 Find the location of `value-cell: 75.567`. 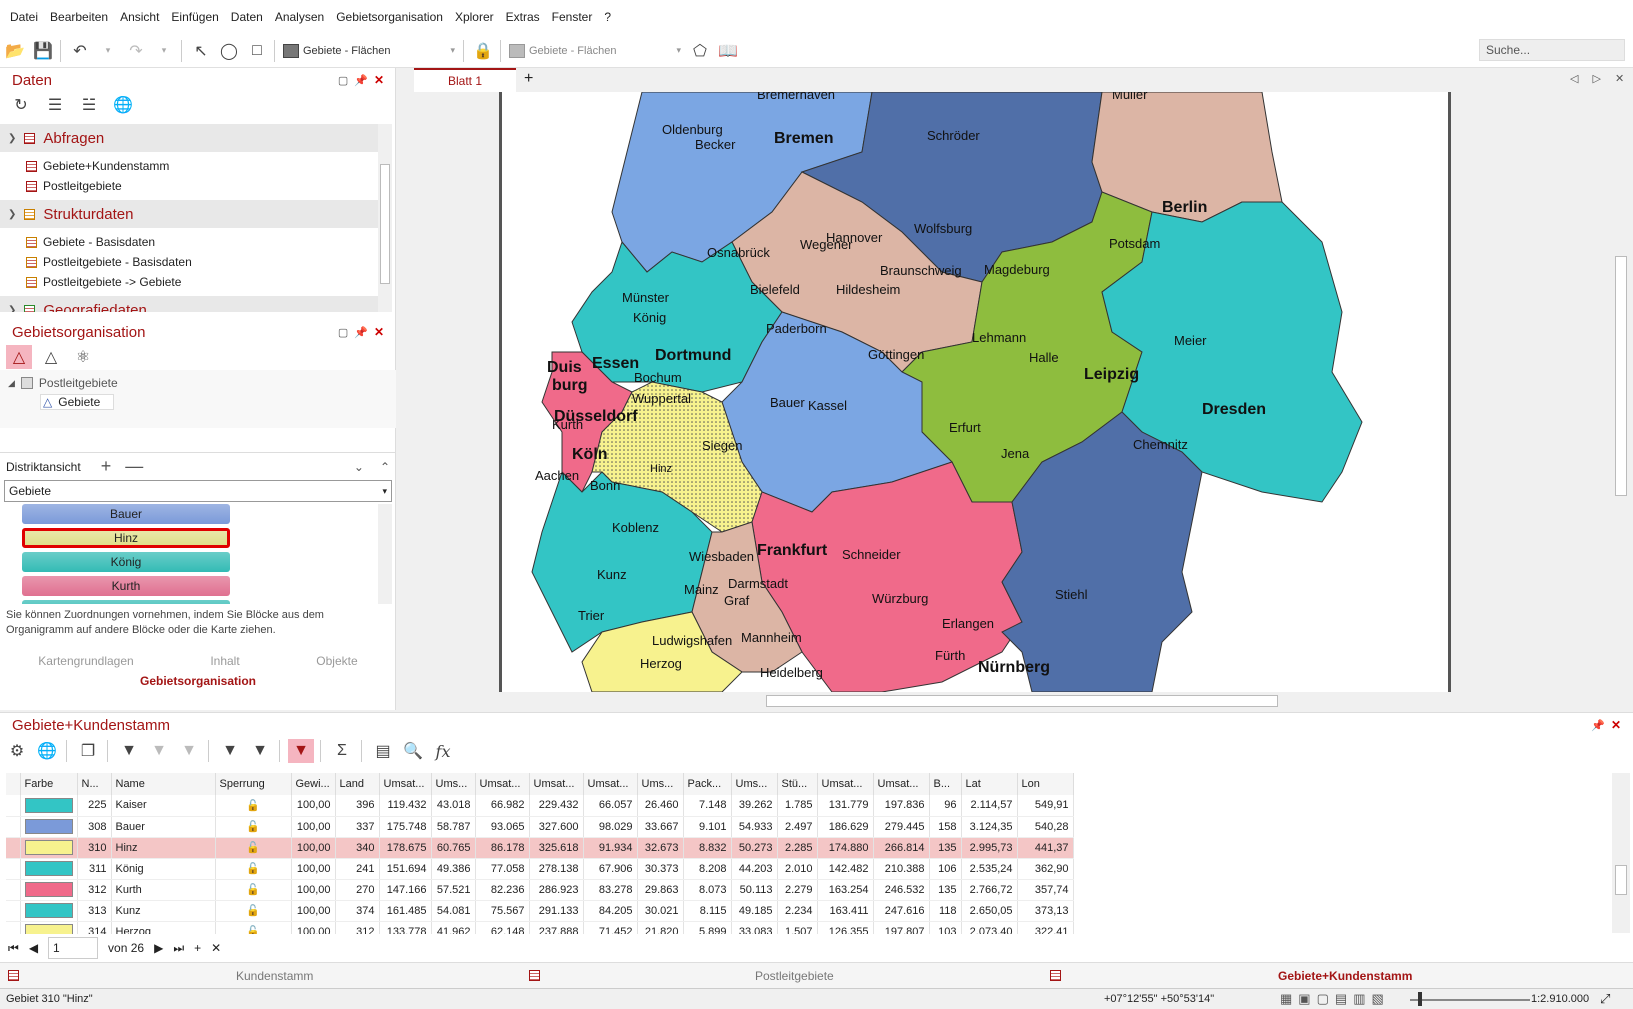

value-cell: 75.567 is located at coordinates (502, 911).